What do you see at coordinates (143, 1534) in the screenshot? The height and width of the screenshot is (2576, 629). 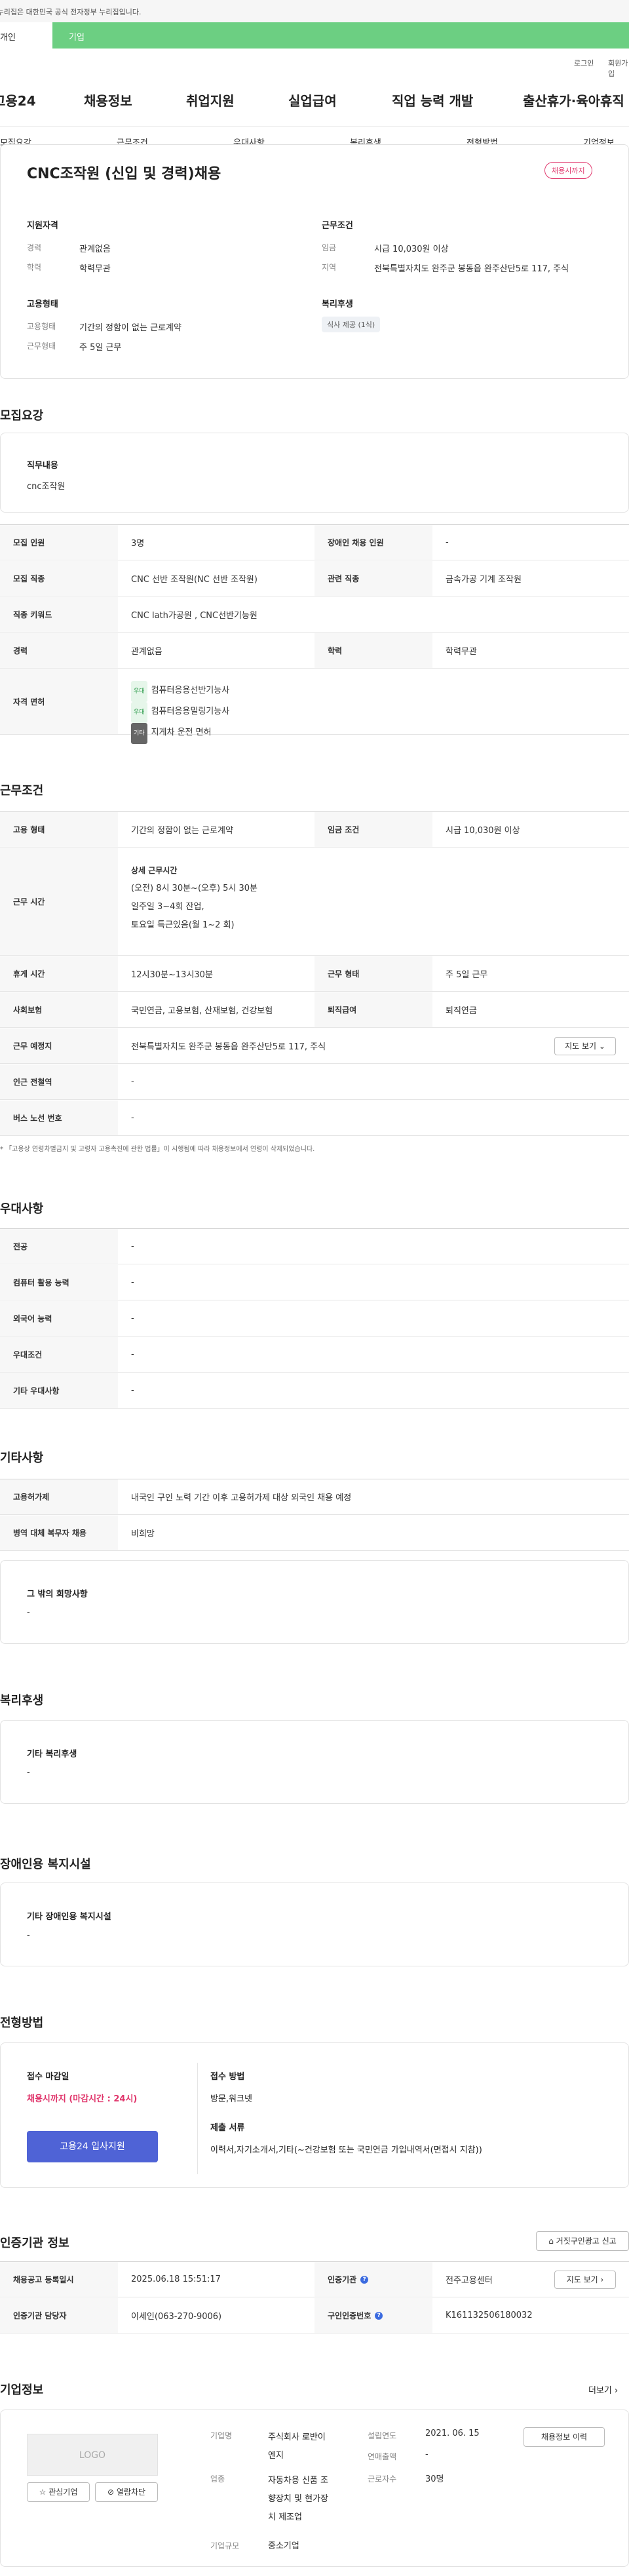 I see `row-value: 비희망` at bounding box center [143, 1534].